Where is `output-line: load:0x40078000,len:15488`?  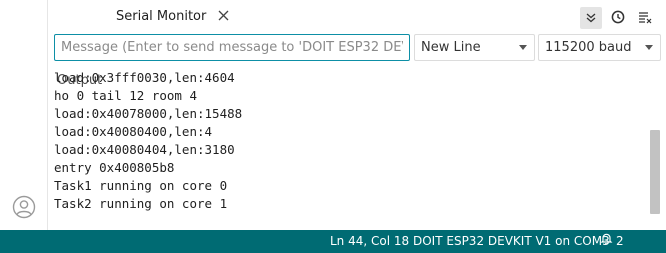 output-line: load:0x40078000,len:15488 is located at coordinates (148, 113).